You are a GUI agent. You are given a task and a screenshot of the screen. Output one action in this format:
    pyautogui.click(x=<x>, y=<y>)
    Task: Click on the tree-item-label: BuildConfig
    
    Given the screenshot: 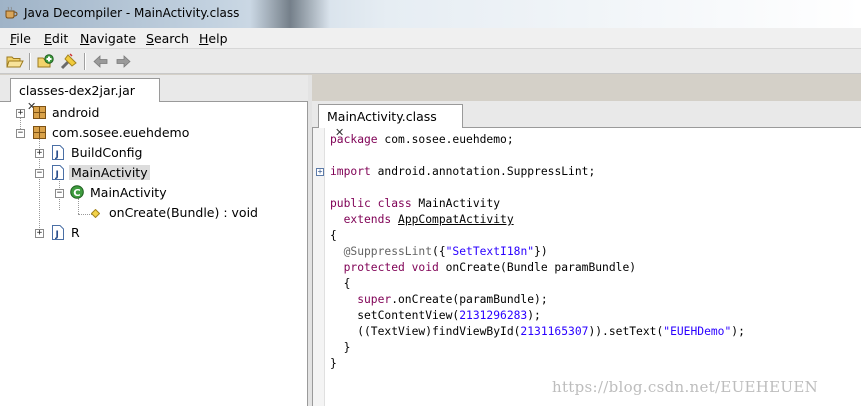 What is the action you would take?
    pyautogui.click(x=107, y=152)
    